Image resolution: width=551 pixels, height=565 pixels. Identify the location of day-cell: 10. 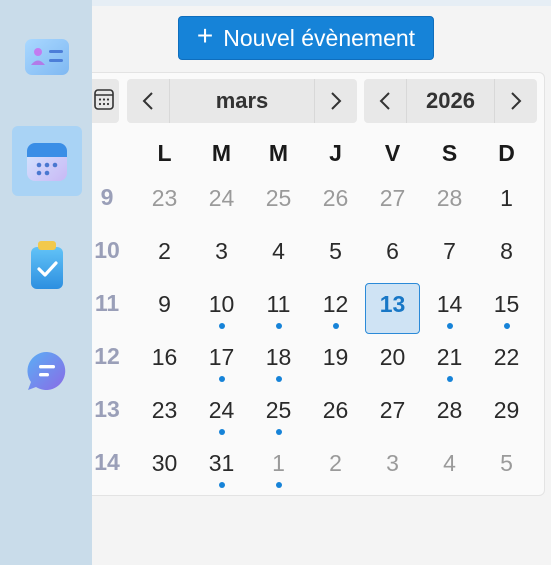
(221, 312).